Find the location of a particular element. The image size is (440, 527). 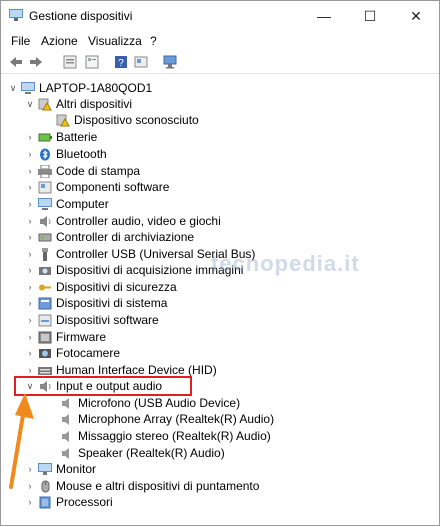

tree-item-label: Dispositivo sconosciuto is located at coordinates (136, 120).